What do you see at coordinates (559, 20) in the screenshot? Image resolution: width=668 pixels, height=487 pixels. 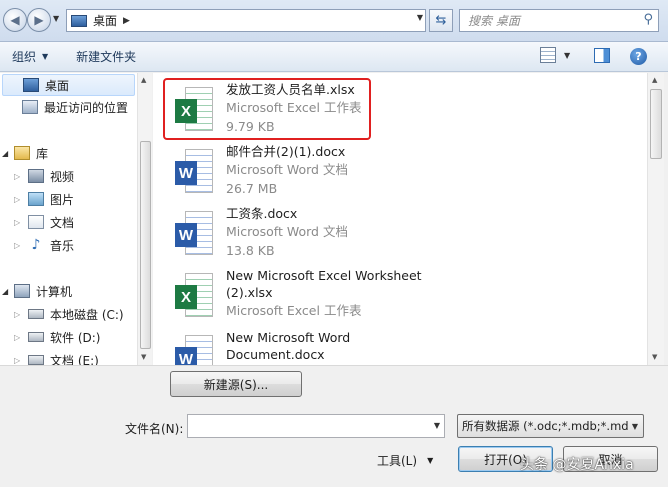 I see `search-input: 搜索 桌面 ⚲` at bounding box center [559, 20].